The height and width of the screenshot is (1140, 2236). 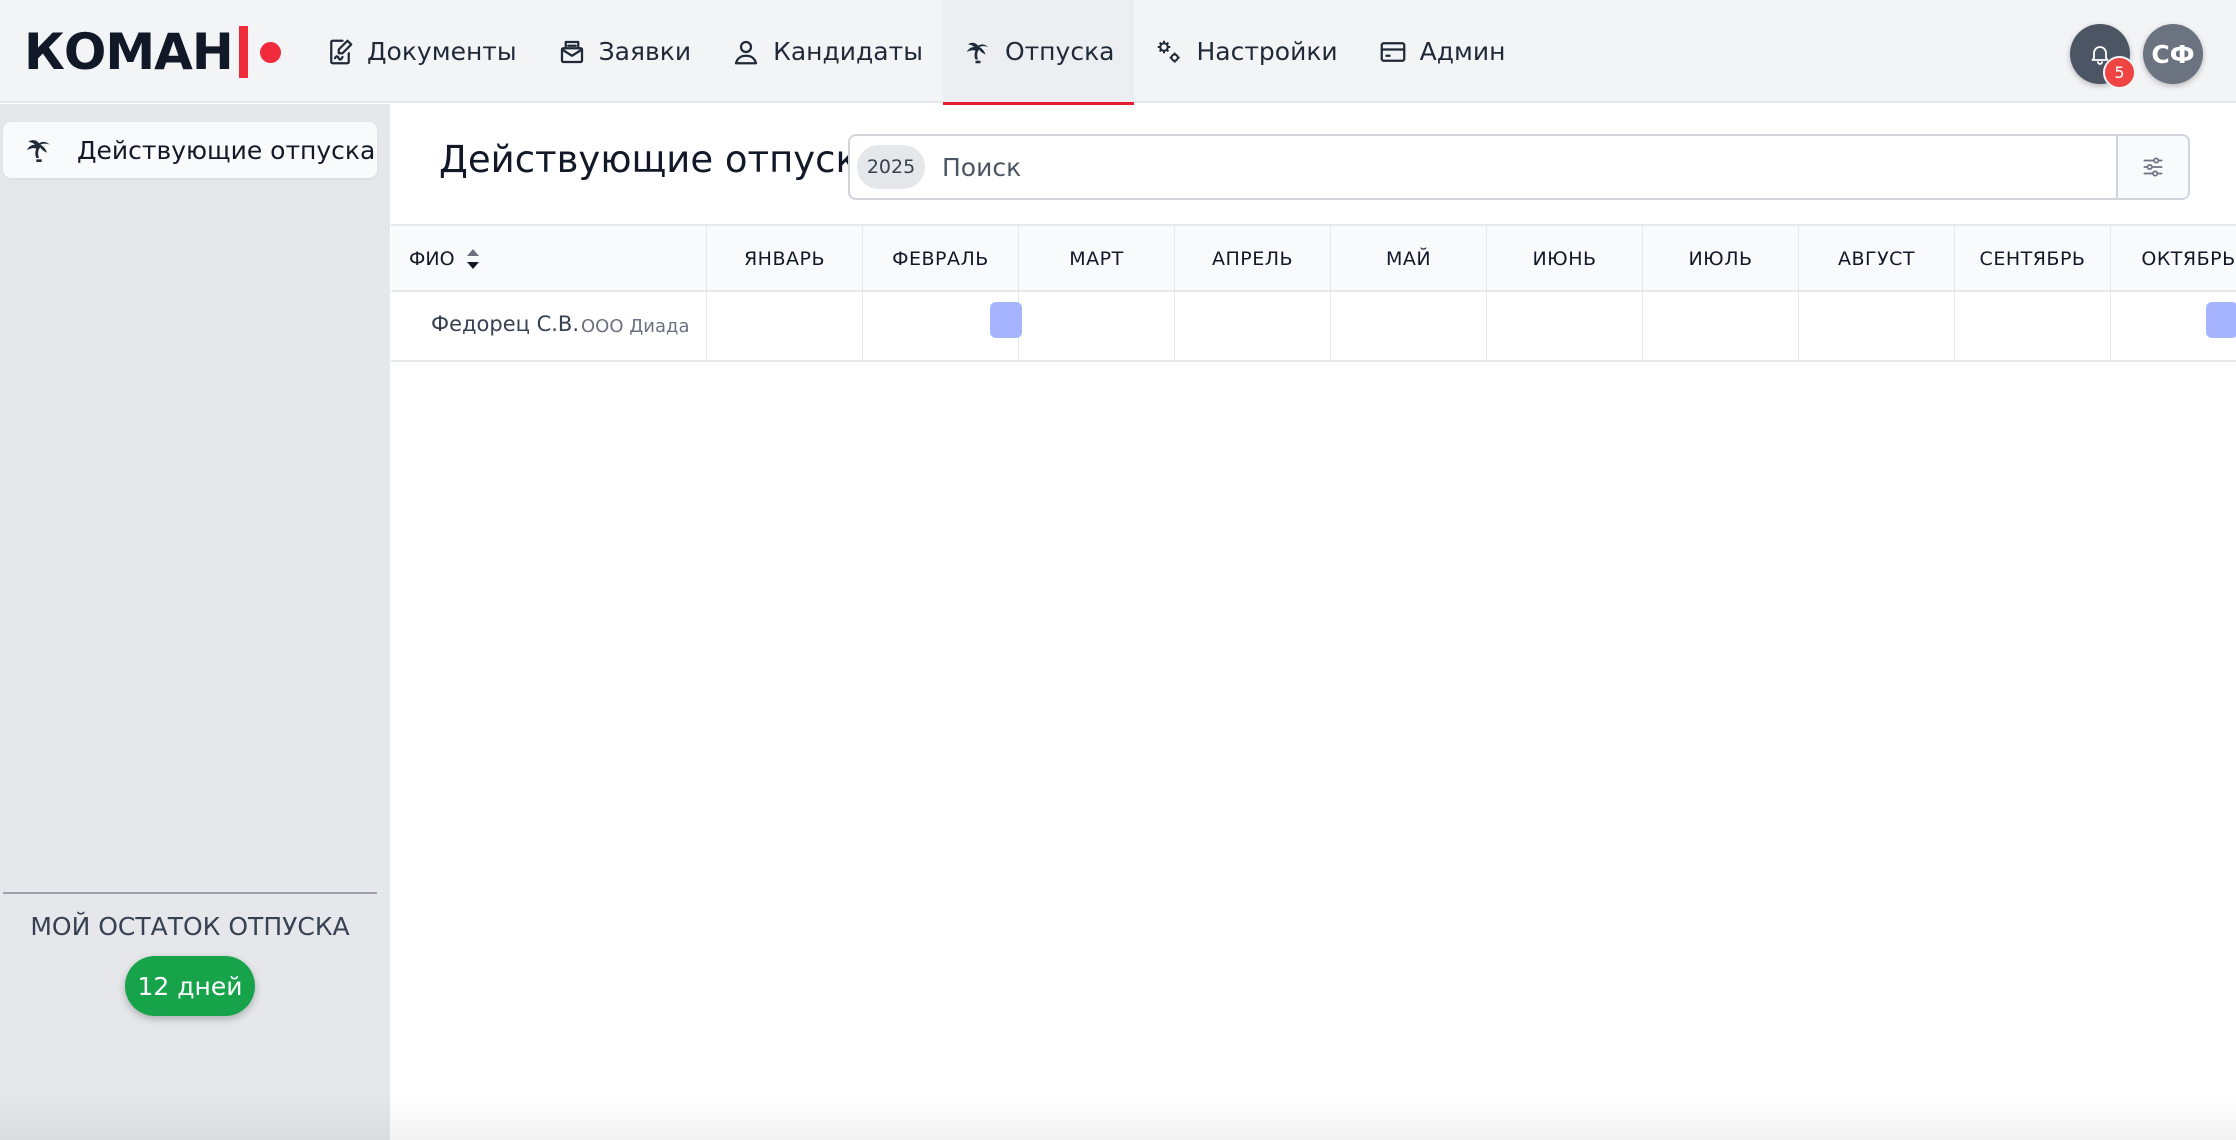 What do you see at coordinates (1462, 51) in the screenshot?
I see `nav-item-label: Админ` at bounding box center [1462, 51].